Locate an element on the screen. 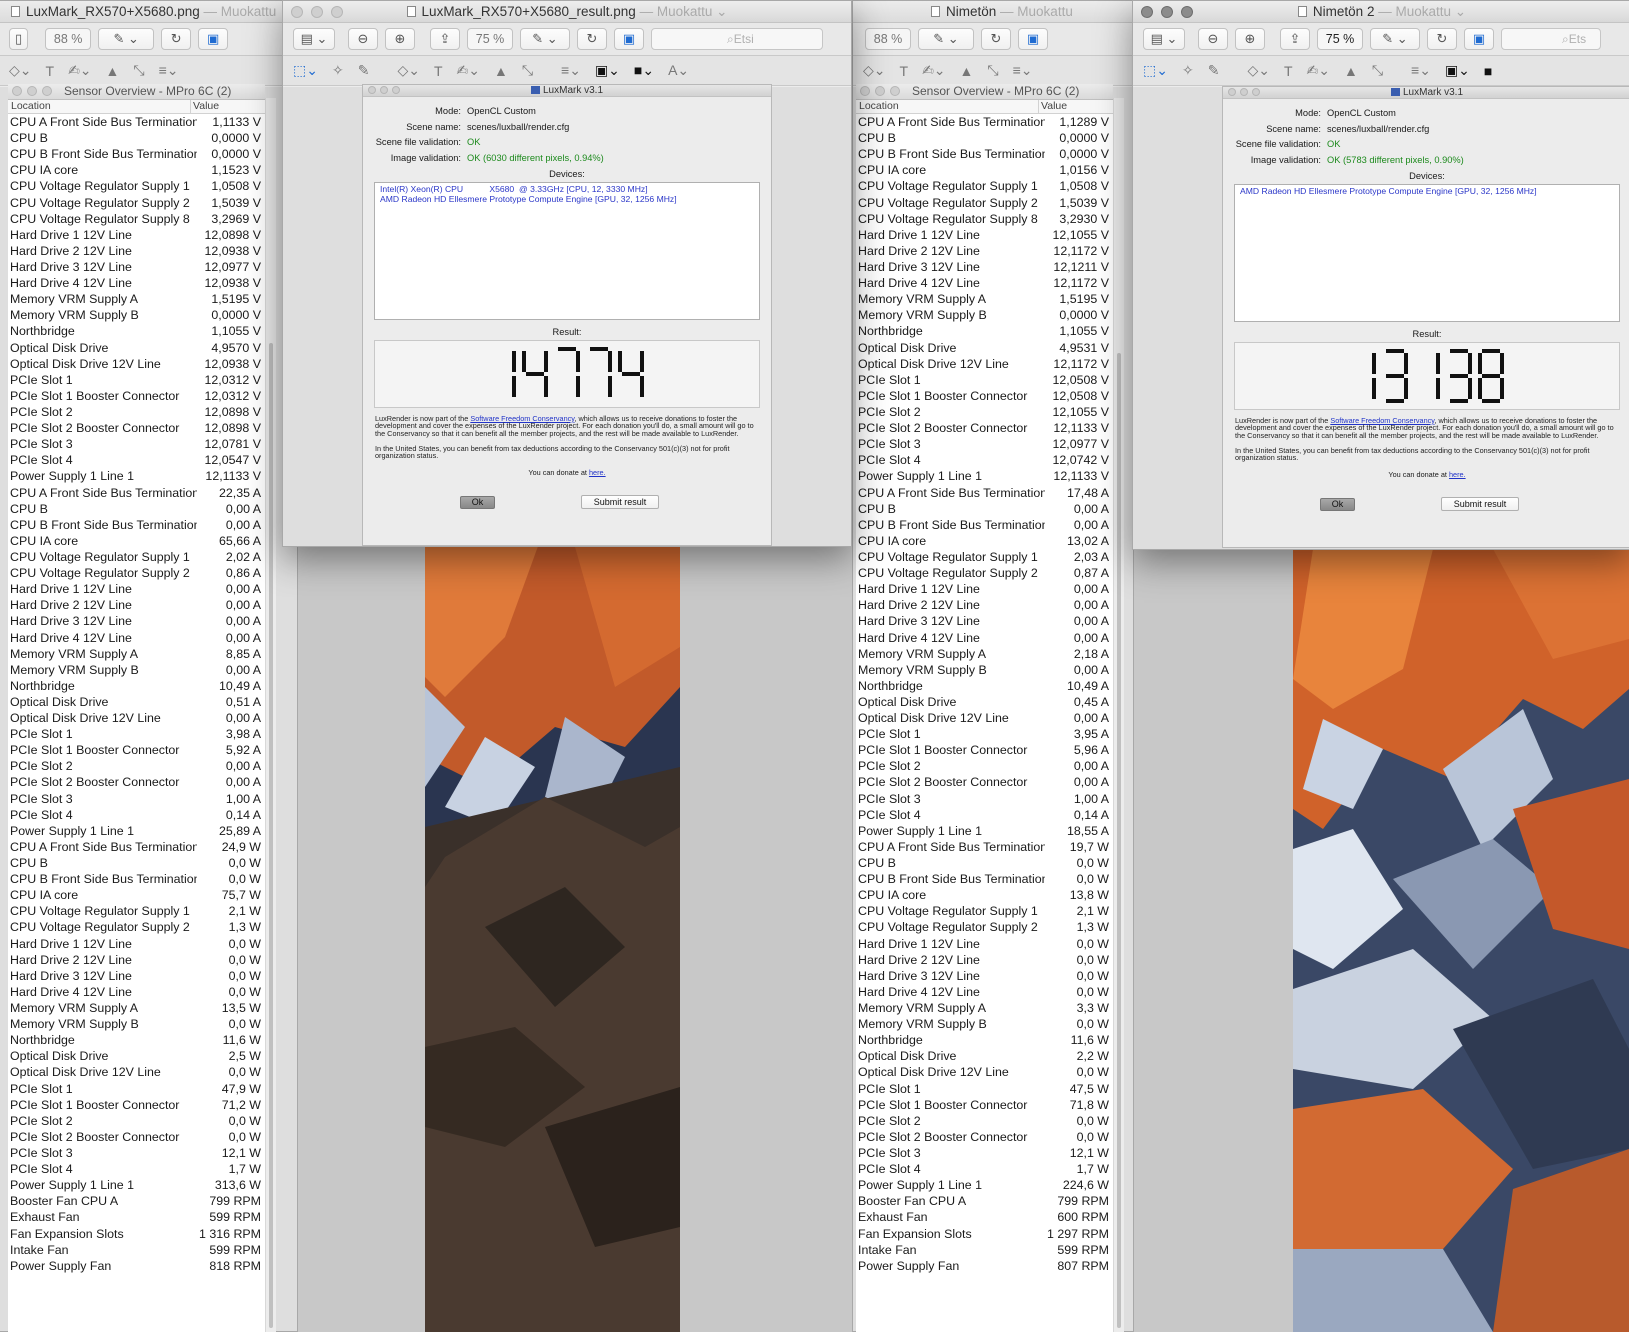 Image resolution: width=1629 pixels, height=1332 pixels. sensor-row: Memory VRM Supply B 0,0000 V is located at coordinates (984, 315).